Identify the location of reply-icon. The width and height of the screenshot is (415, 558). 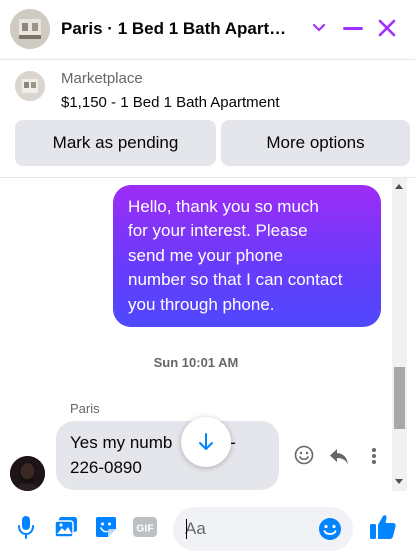
(339, 456).